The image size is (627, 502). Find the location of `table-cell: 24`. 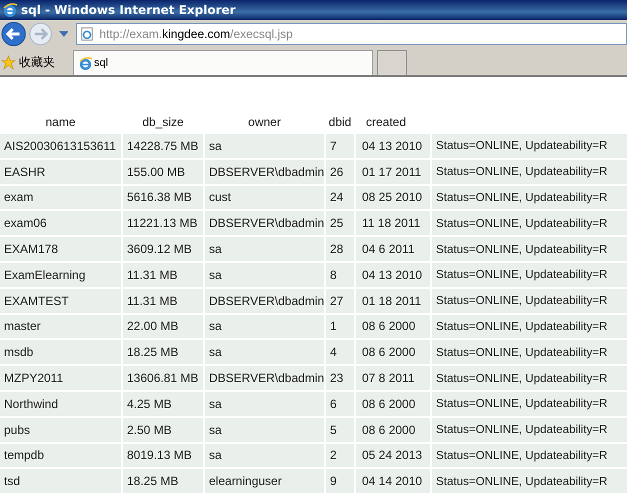

table-cell: 24 is located at coordinates (340, 198).